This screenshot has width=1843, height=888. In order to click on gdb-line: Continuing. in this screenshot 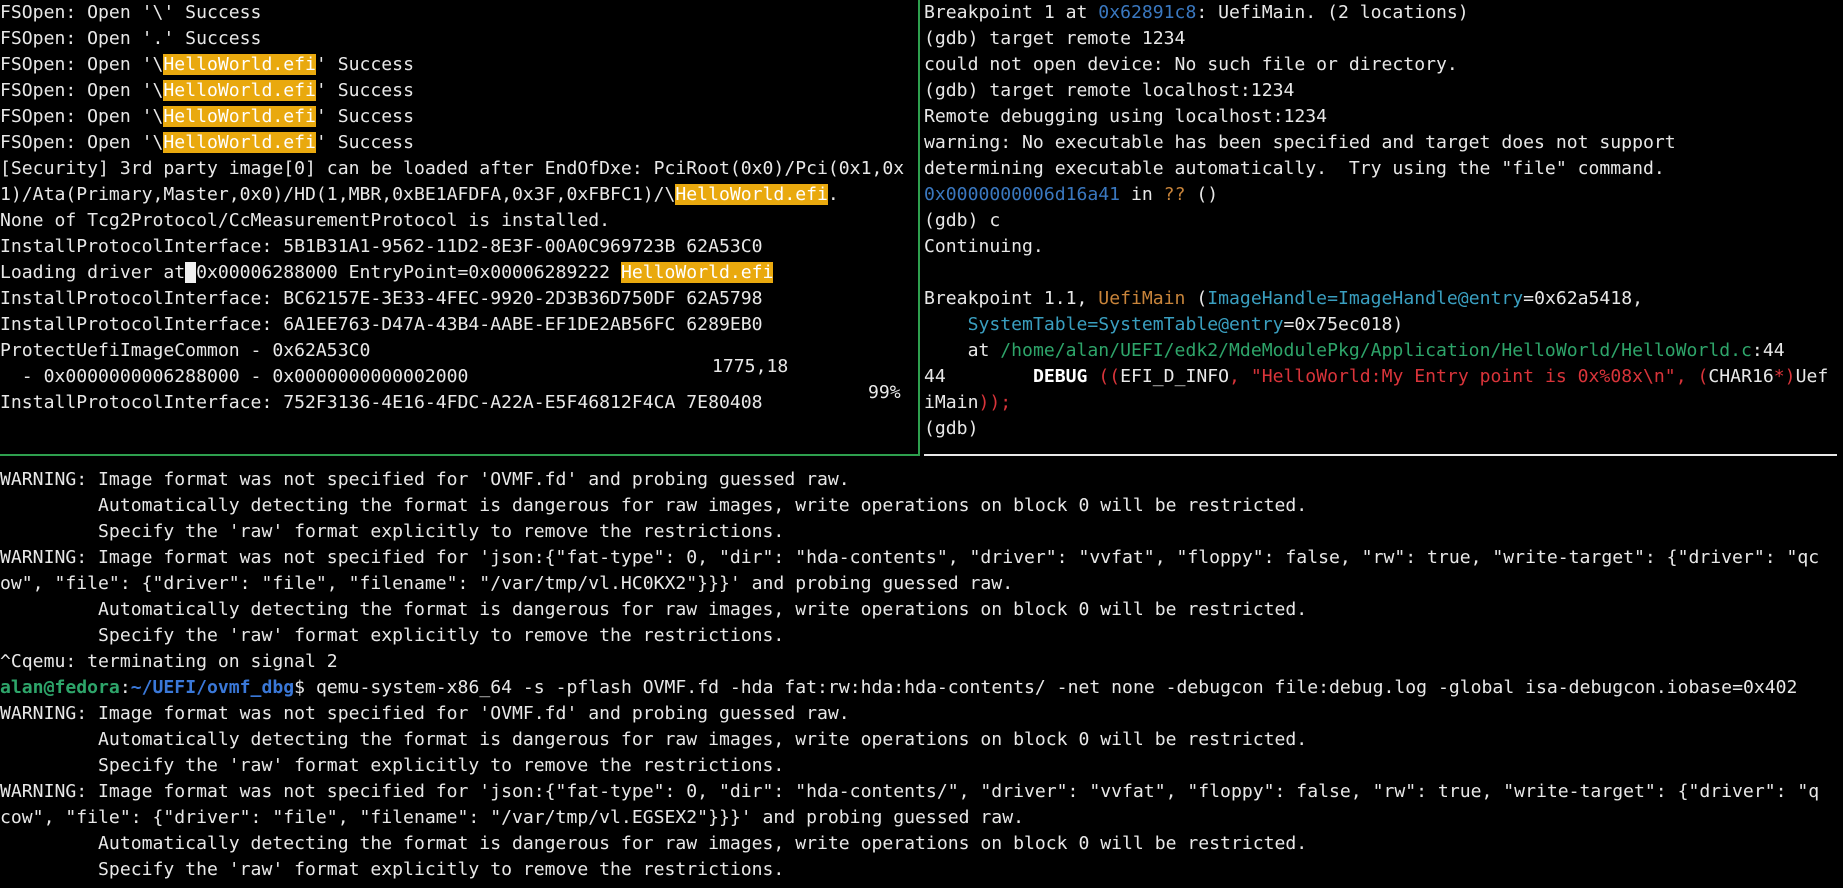, I will do `click(984, 246)`.